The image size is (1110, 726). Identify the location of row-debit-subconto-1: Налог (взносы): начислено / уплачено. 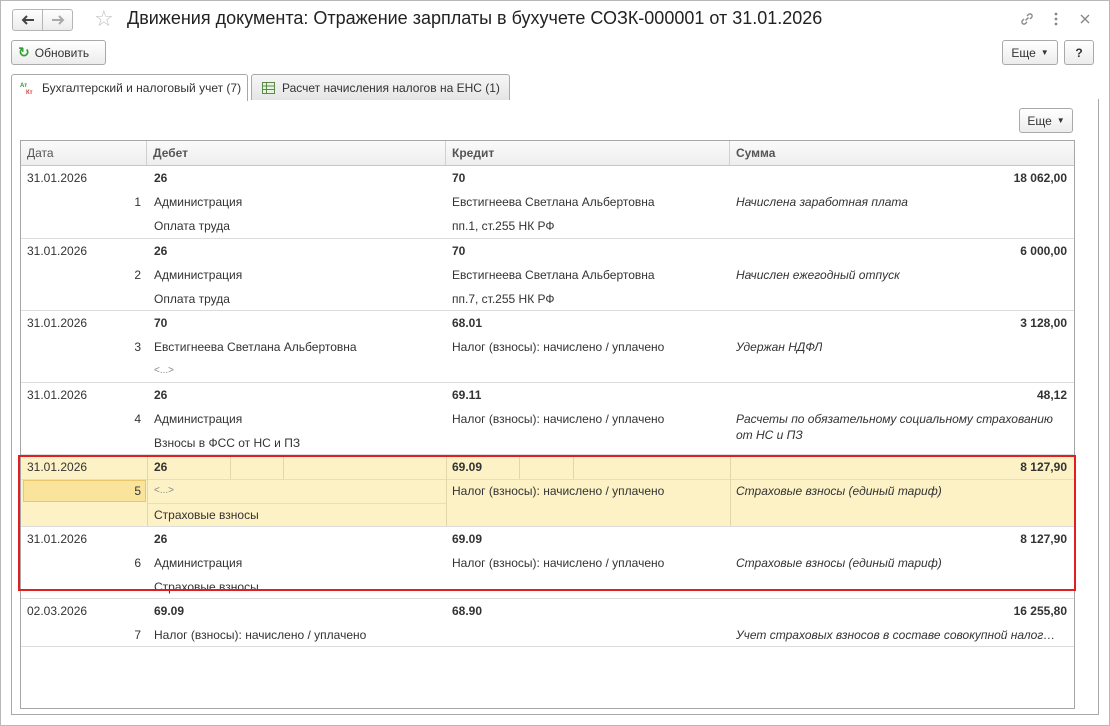
(260, 635).